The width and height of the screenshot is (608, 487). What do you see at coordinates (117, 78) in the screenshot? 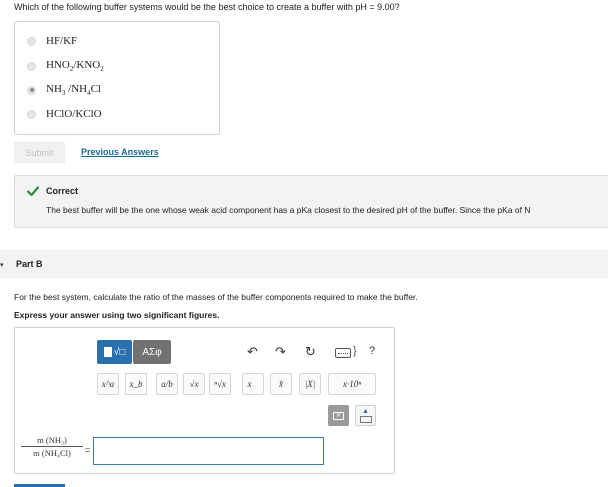
I see `choices-box: HF/KF HNO2/KNO2 NH3 /NH4Cl HClO/KClO` at bounding box center [117, 78].